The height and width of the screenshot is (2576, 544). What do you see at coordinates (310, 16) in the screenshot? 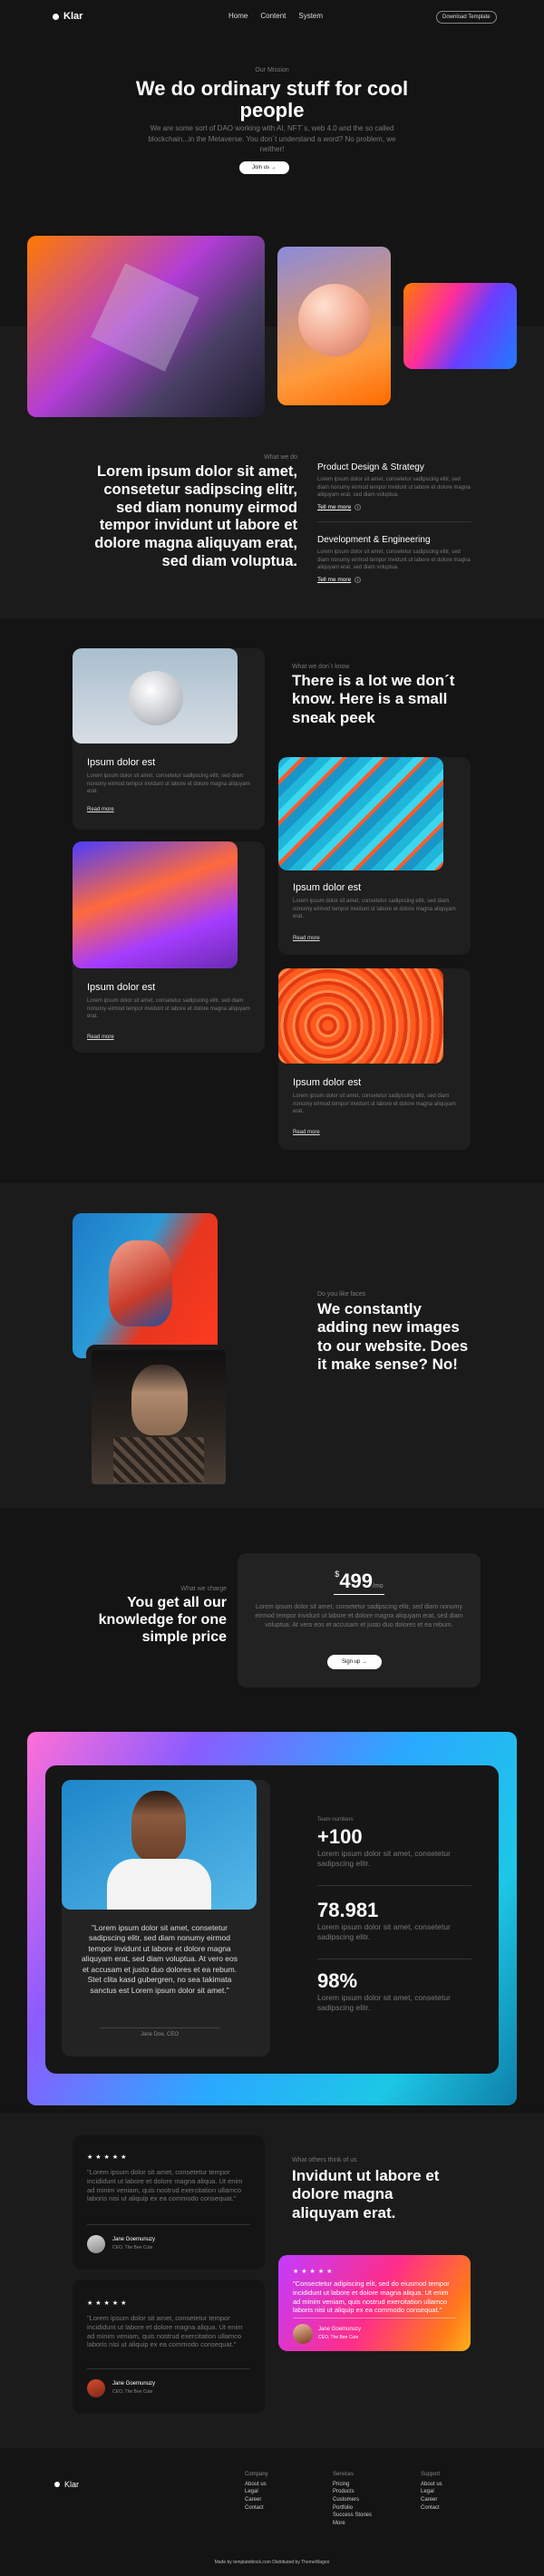
I see `nav-system: System` at bounding box center [310, 16].